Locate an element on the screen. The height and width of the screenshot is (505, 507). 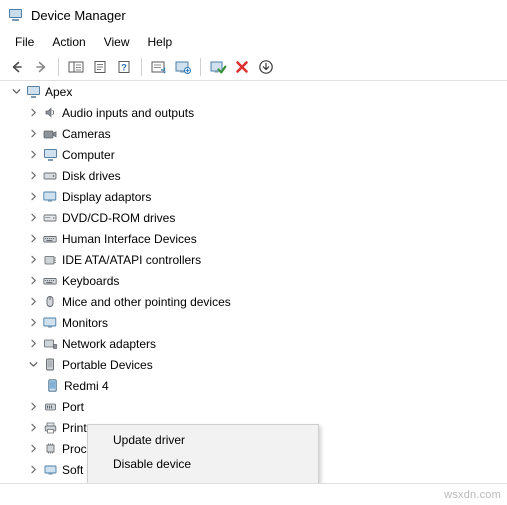
tree-label: Monitors is located at coordinates (85, 323).